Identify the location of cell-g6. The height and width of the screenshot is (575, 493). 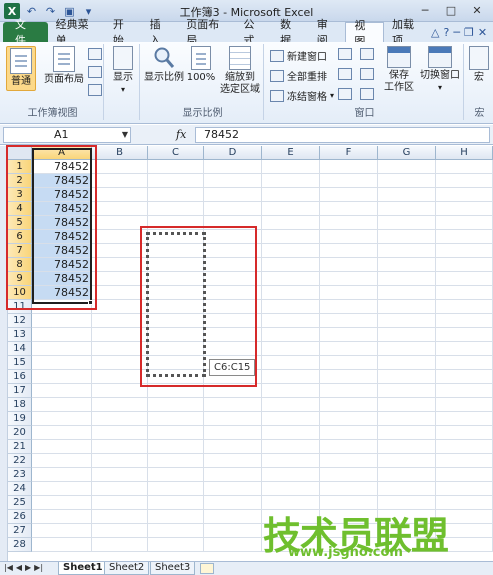
(407, 237).